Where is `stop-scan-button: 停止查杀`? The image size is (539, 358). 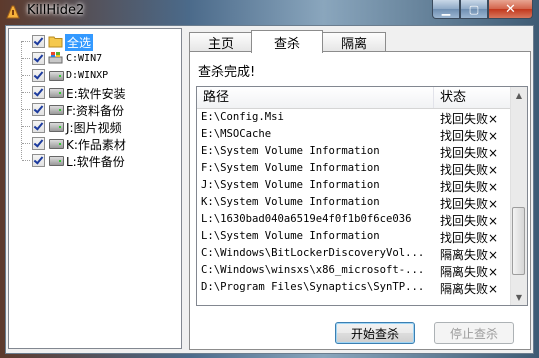
stop-scan-button: 停止查杀 is located at coordinates (474, 333).